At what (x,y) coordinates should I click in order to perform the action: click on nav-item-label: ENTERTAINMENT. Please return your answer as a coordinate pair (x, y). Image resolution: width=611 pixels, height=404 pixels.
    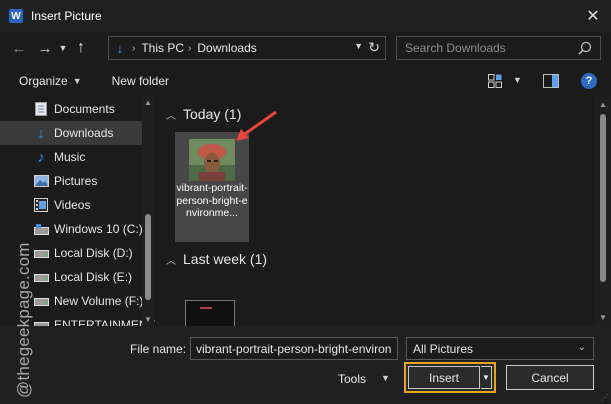
    Looking at the image, I should click on (104, 322).